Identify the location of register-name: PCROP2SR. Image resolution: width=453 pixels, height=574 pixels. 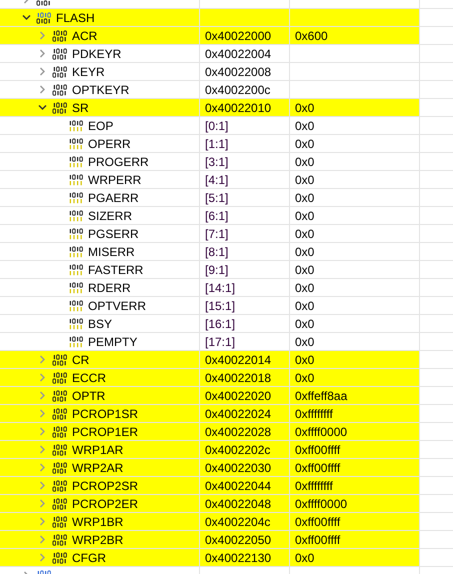
(105, 485).